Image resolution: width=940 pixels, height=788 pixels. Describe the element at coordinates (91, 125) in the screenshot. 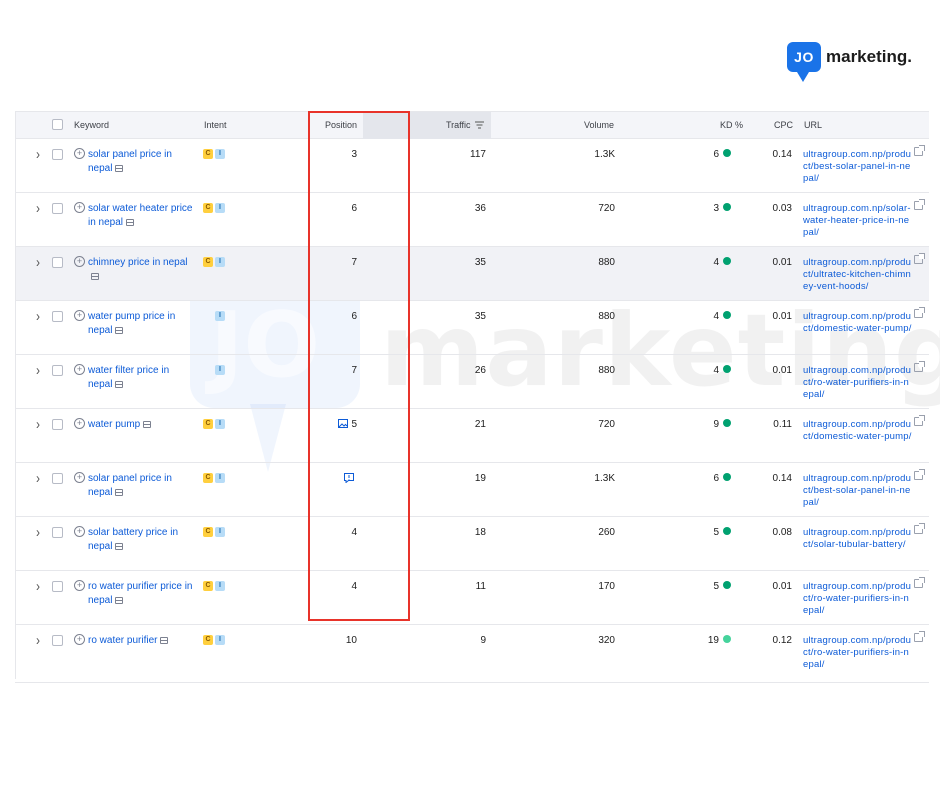

I see `header-keyword: Keyword` at that location.